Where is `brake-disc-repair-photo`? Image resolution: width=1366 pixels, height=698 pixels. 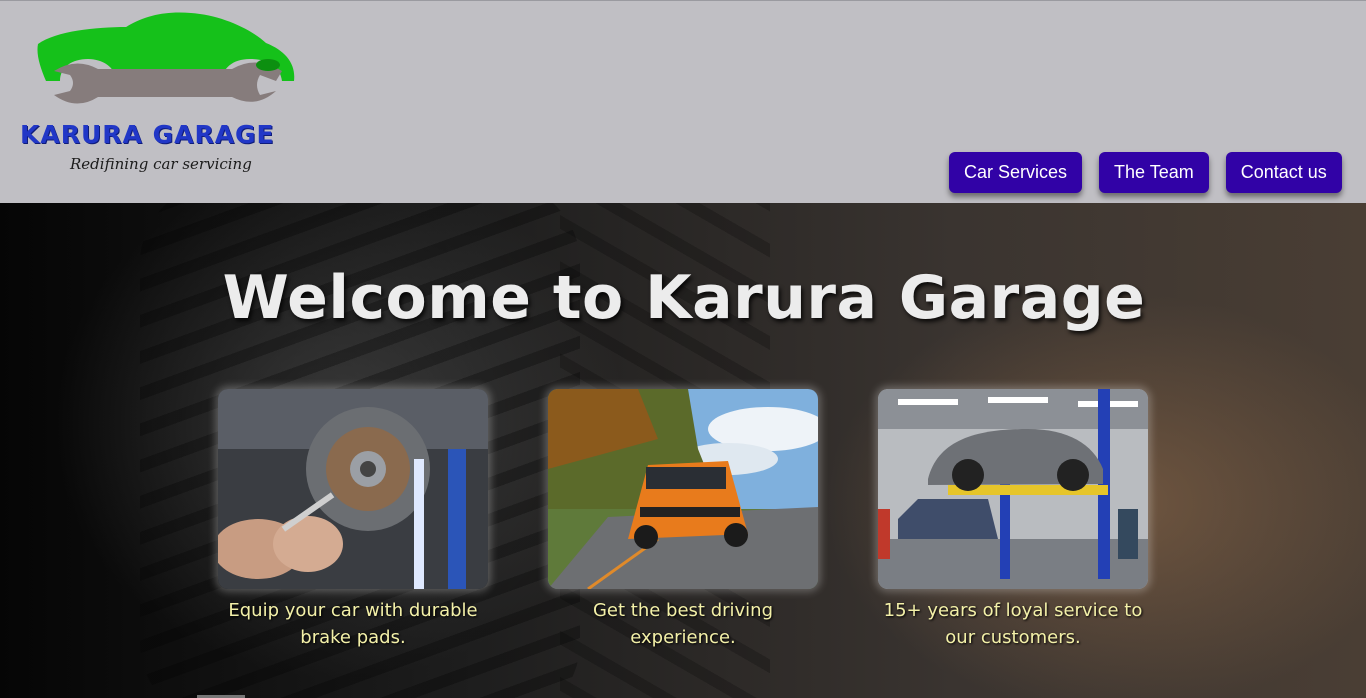
brake-disc-repair-photo is located at coordinates (353, 489).